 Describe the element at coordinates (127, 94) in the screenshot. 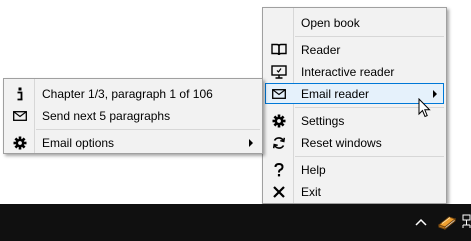

I see `menu-item-label: Chapter 1/3, paragraph 1 of 106` at that location.